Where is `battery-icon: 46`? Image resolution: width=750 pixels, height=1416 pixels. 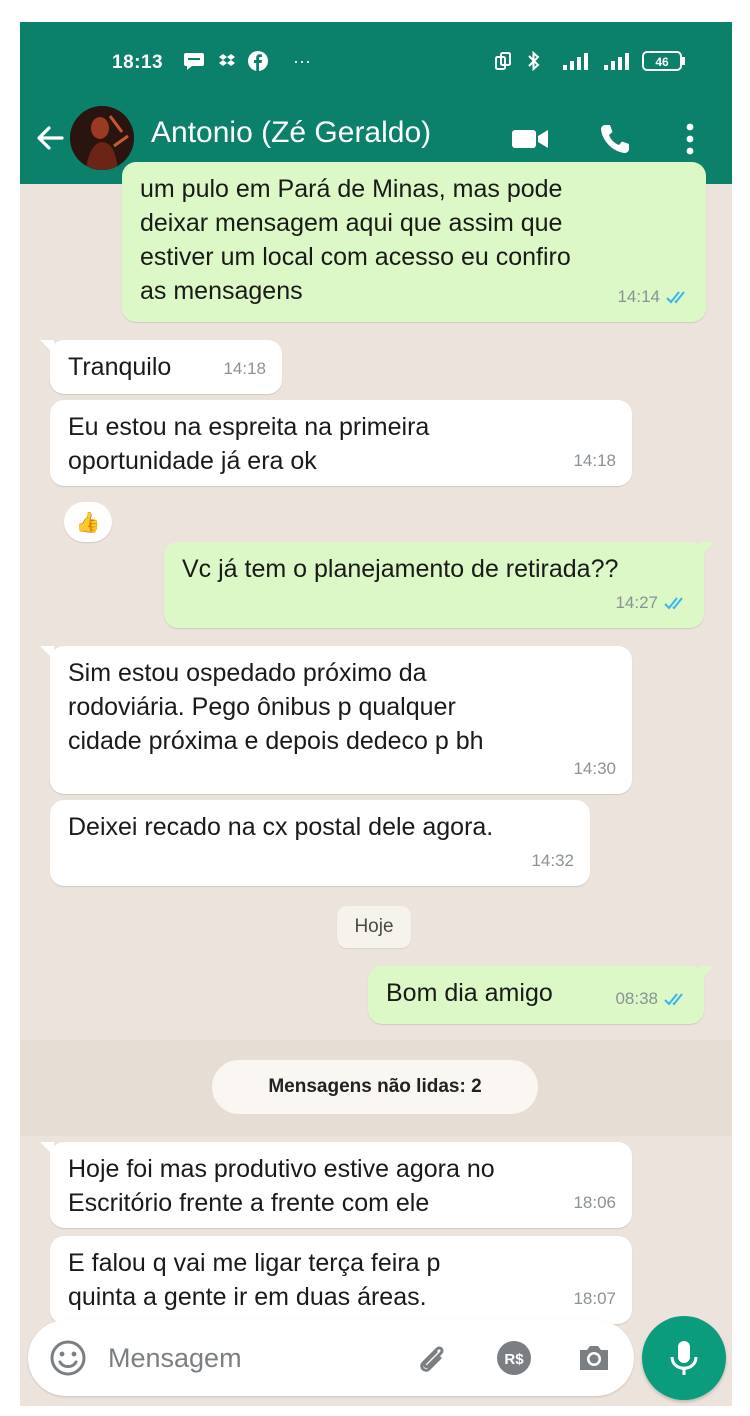 battery-icon: 46 is located at coordinates (664, 61).